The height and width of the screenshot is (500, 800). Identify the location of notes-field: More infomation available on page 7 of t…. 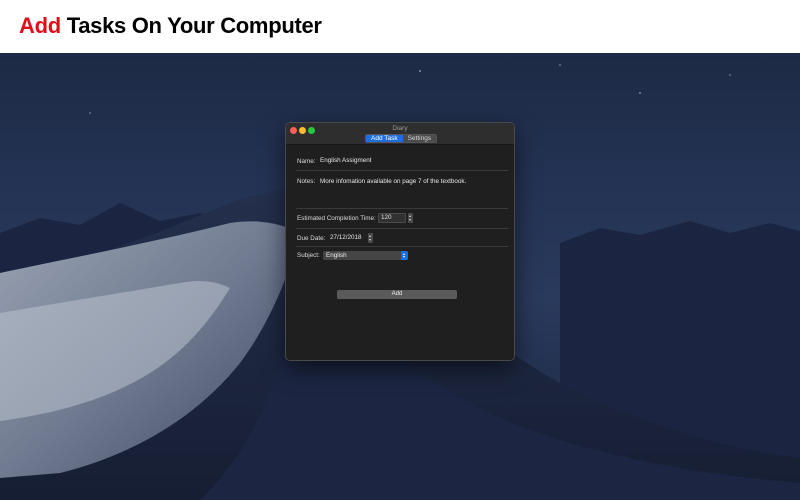
(393, 181).